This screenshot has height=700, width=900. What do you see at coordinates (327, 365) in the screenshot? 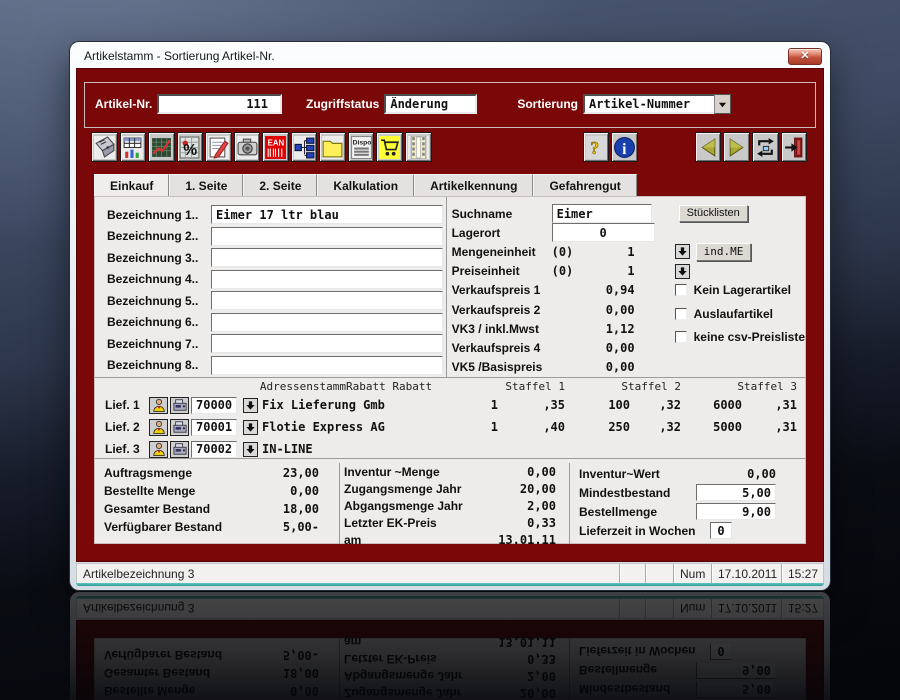
I see `bezeichnung-8-input` at bounding box center [327, 365].